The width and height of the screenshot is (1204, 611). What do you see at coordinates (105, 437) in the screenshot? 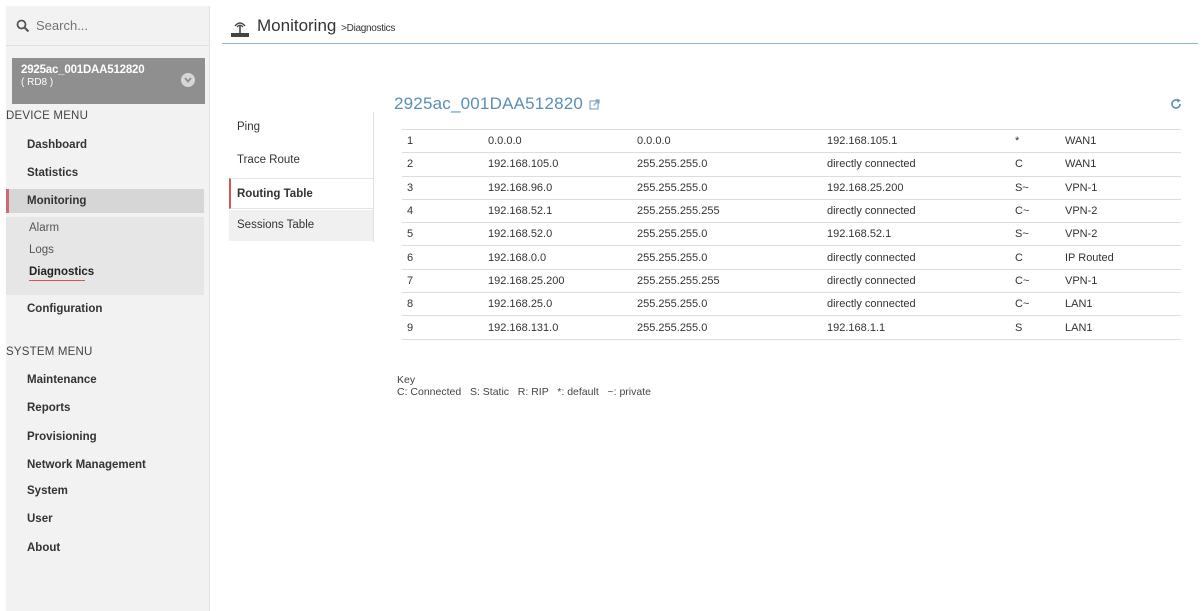
I see `menu-item-provisioning: Provisioning` at bounding box center [105, 437].